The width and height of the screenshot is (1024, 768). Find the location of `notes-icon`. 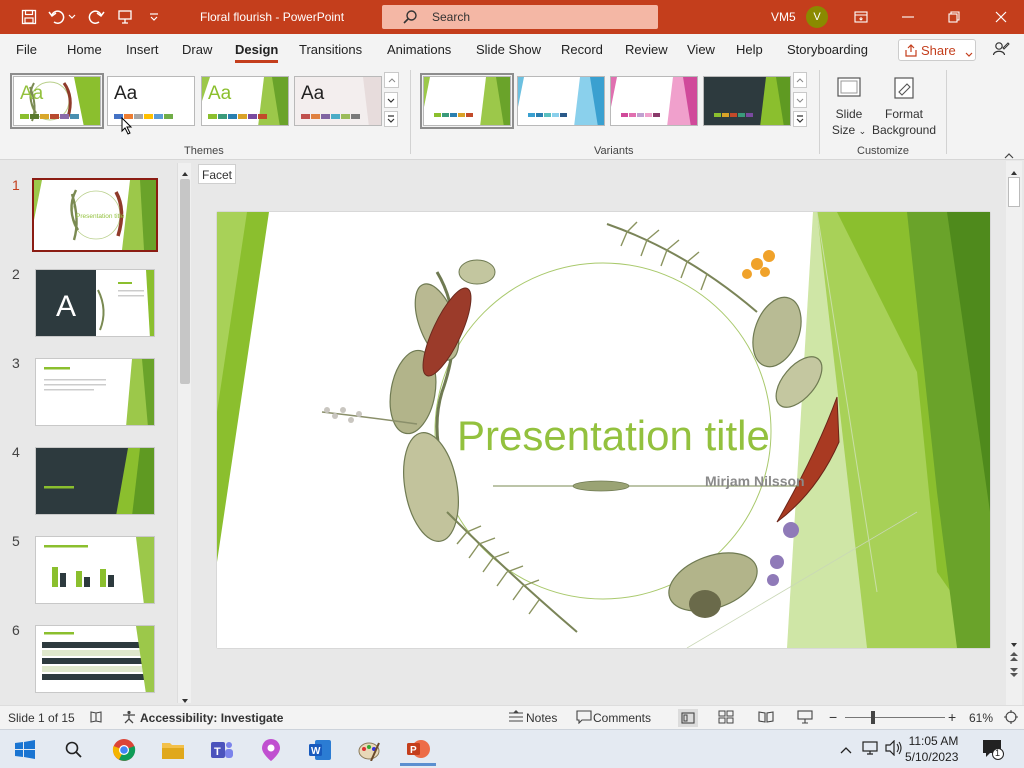

notes-icon is located at coordinates (516, 718).